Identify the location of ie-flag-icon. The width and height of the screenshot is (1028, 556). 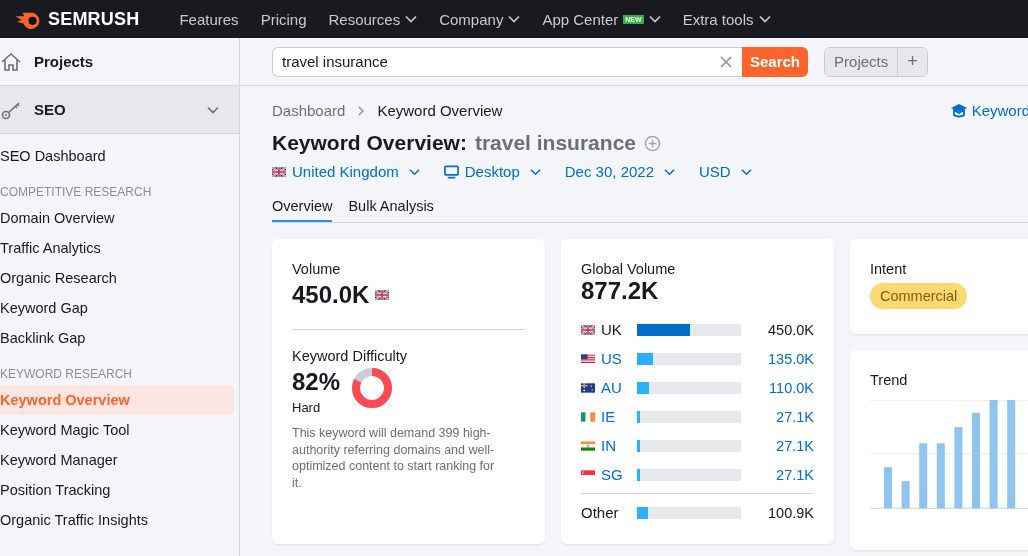
(588, 416).